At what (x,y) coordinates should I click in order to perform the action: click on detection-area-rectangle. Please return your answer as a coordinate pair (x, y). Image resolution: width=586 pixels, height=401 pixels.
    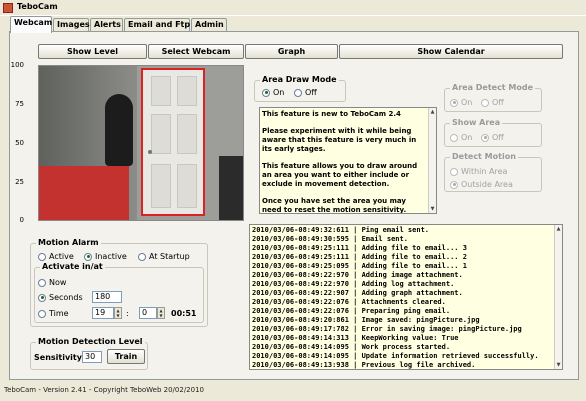
    Looking at the image, I should click on (173, 142).